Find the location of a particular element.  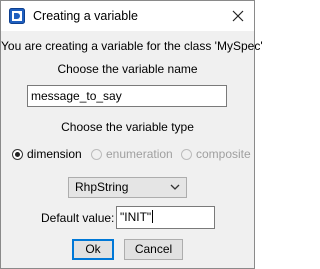

title-bar: Creating a variable is located at coordinates (127, 16).